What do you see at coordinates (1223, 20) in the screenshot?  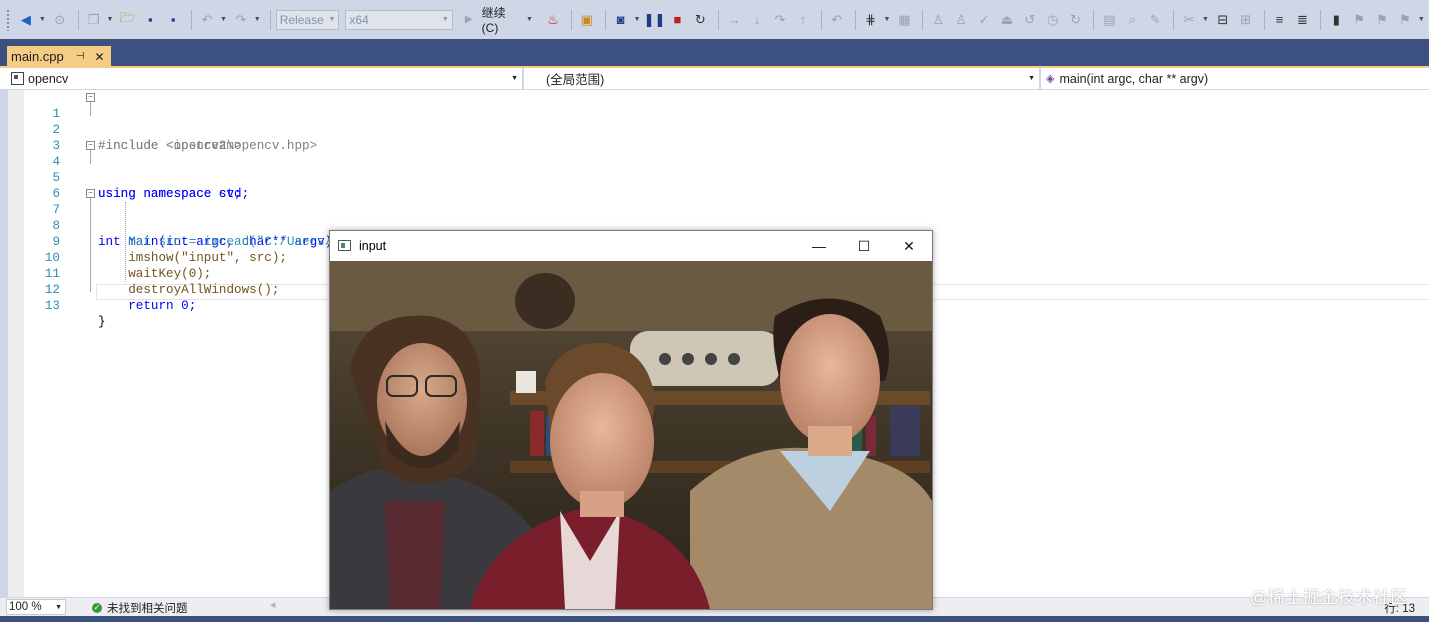 I see `hierarchy-icon: ⊟` at bounding box center [1223, 20].